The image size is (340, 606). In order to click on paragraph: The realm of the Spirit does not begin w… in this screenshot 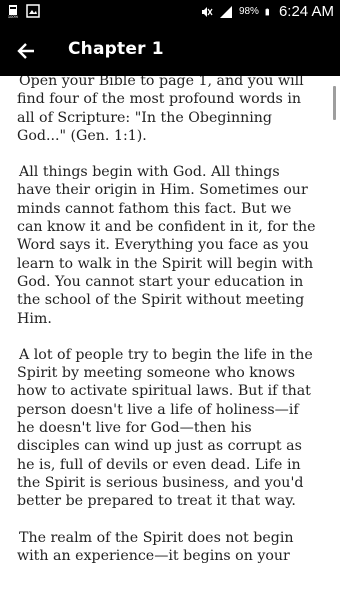, I will do `click(155, 546)`.